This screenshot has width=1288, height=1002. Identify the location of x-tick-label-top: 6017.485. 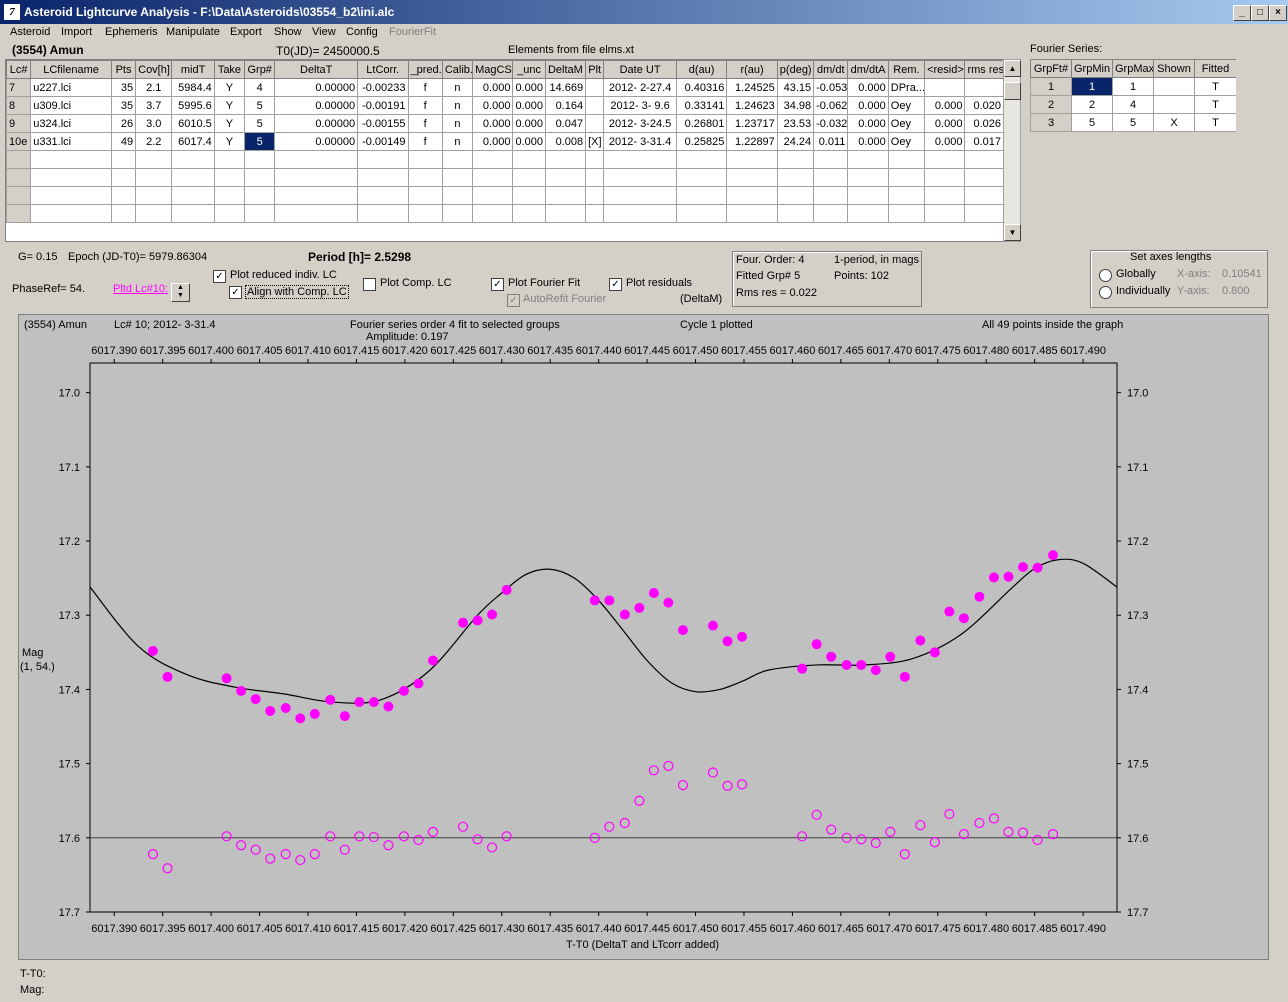
(1035, 351).